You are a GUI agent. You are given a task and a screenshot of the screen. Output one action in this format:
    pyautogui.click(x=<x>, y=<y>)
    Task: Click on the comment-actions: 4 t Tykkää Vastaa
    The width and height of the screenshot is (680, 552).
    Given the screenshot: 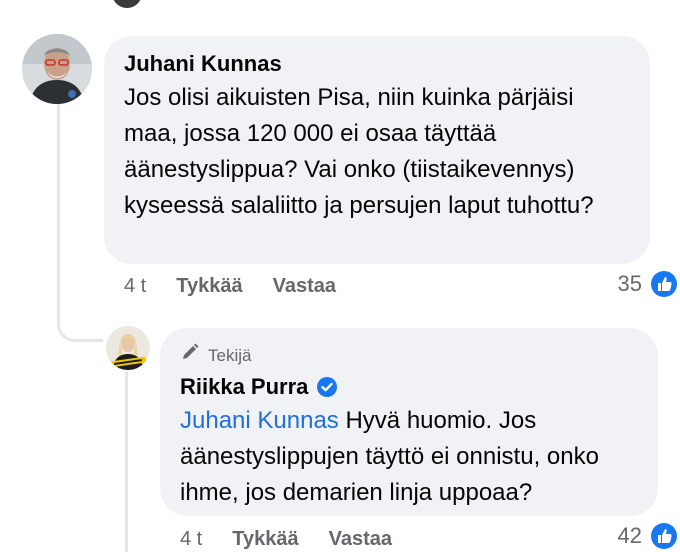 What is the action you would take?
    pyautogui.click(x=245, y=286)
    